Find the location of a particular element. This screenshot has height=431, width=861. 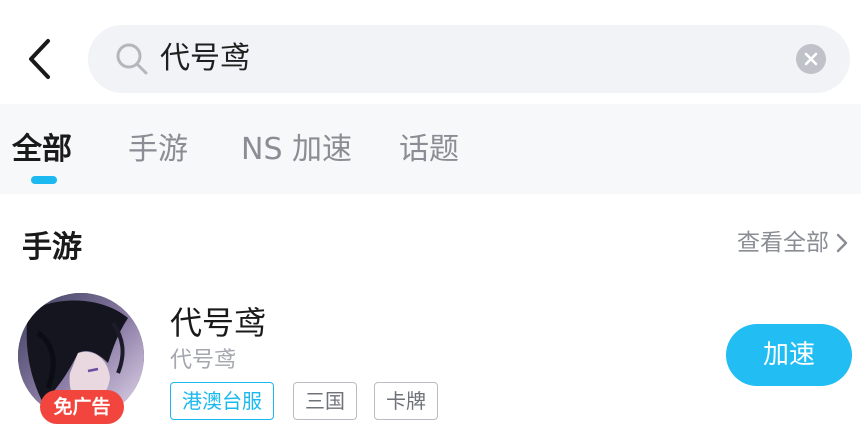

search-input: 代号鸢 is located at coordinates (205, 59).